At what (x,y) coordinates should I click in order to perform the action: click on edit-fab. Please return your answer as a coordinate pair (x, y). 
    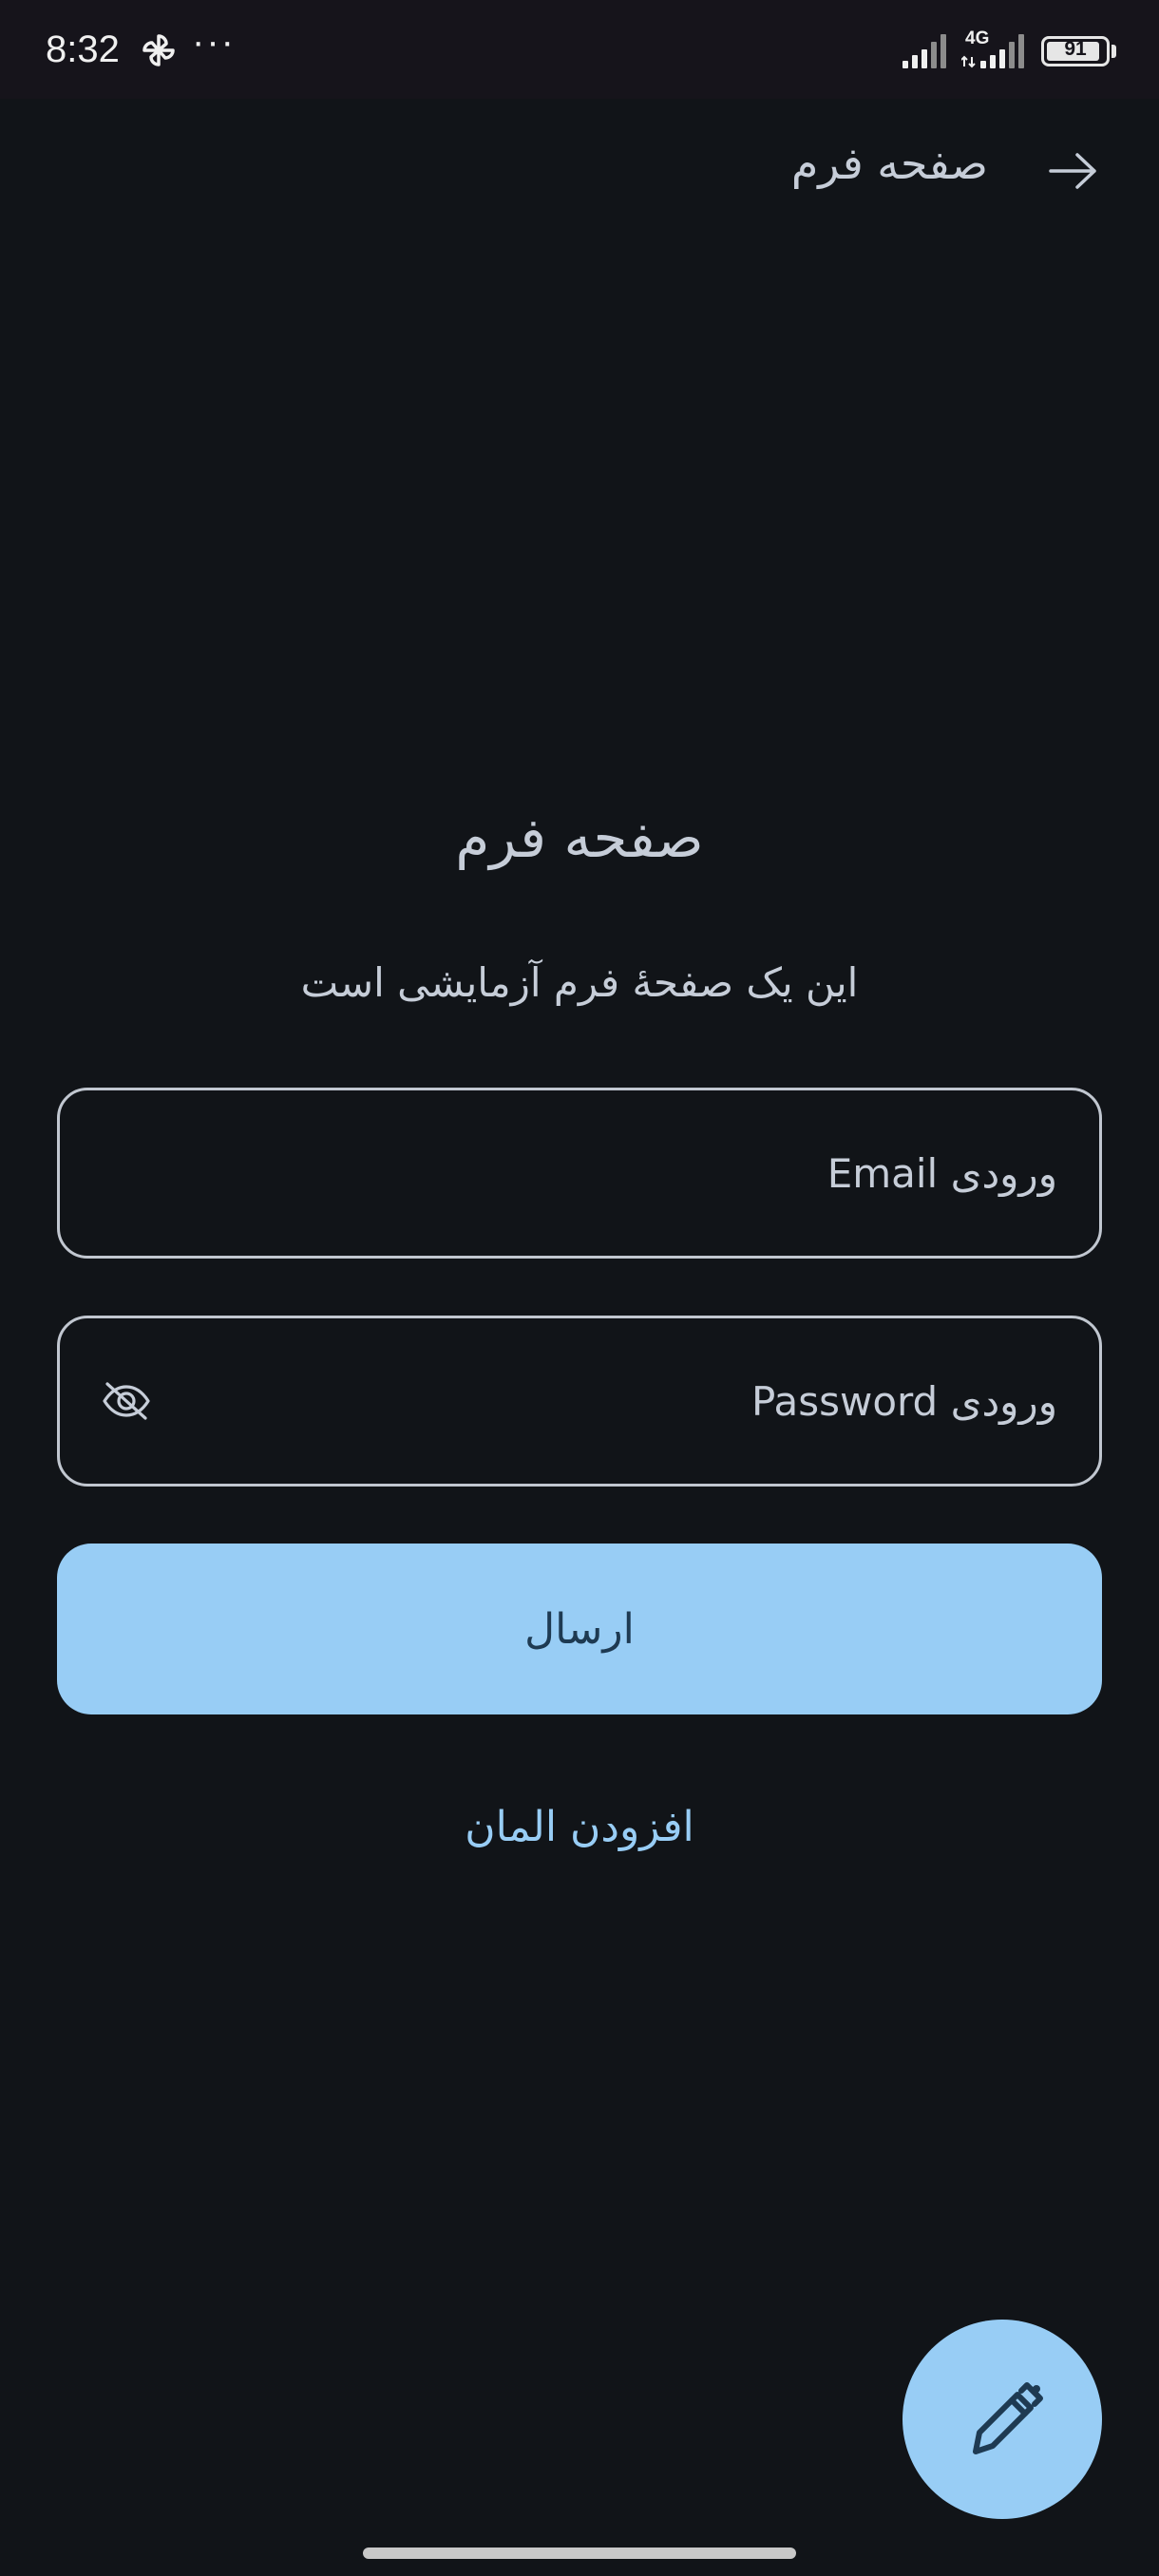
    Looking at the image, I should click on (1002, 2419).